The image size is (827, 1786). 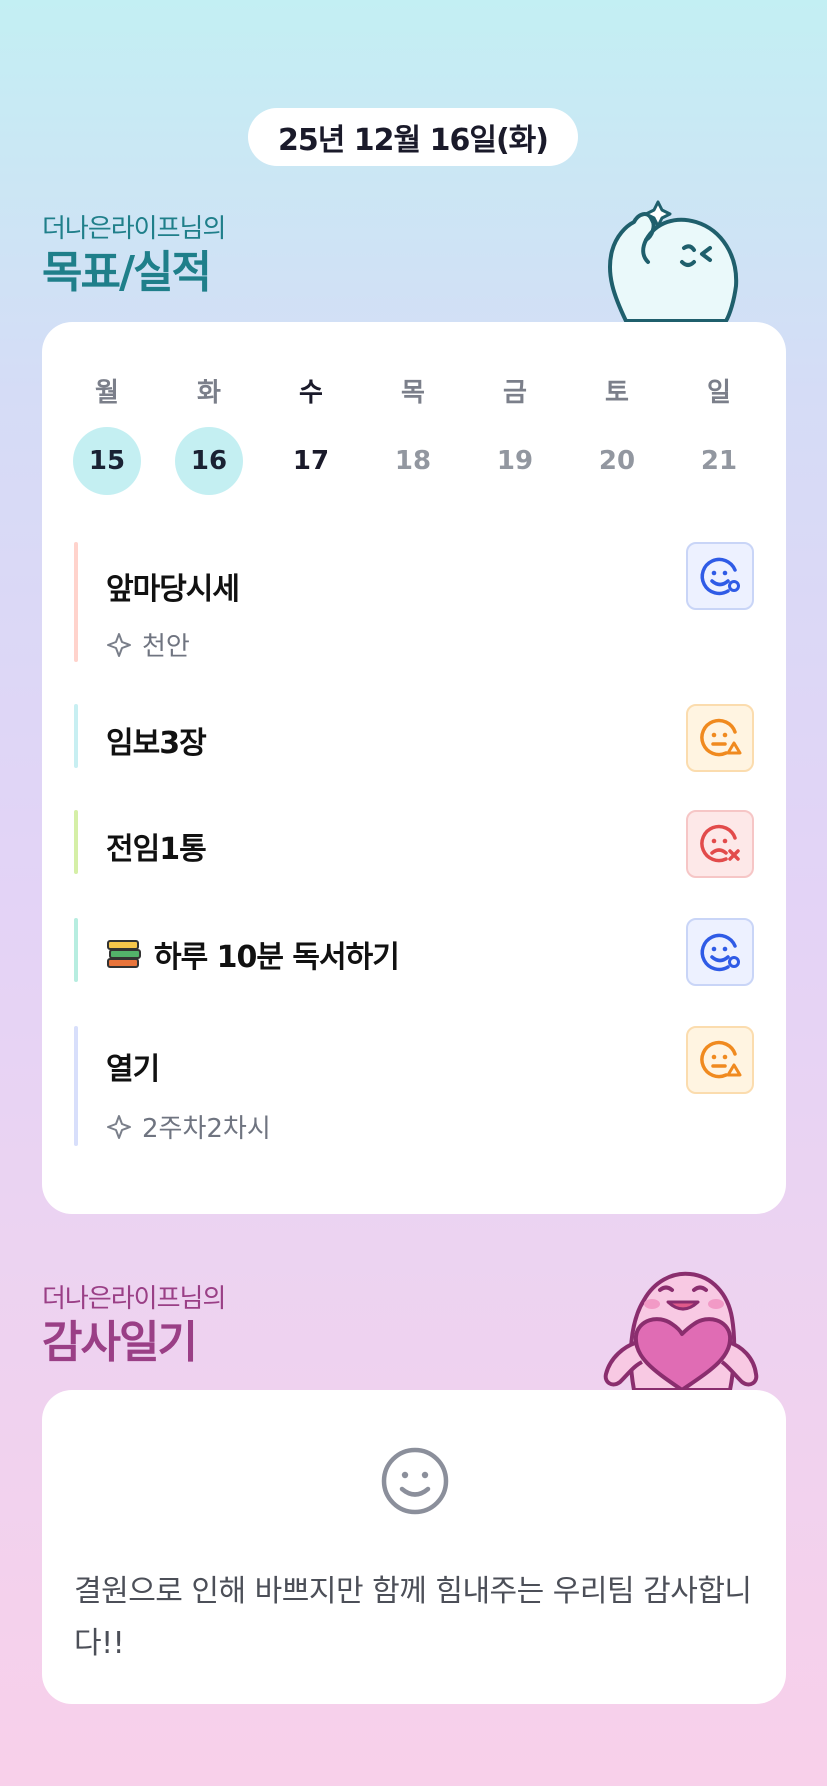 What do you see at coordinates (166, 647) in the screenshot?
I see `goal-note-text: 천안` at bounding box center [166, 647].